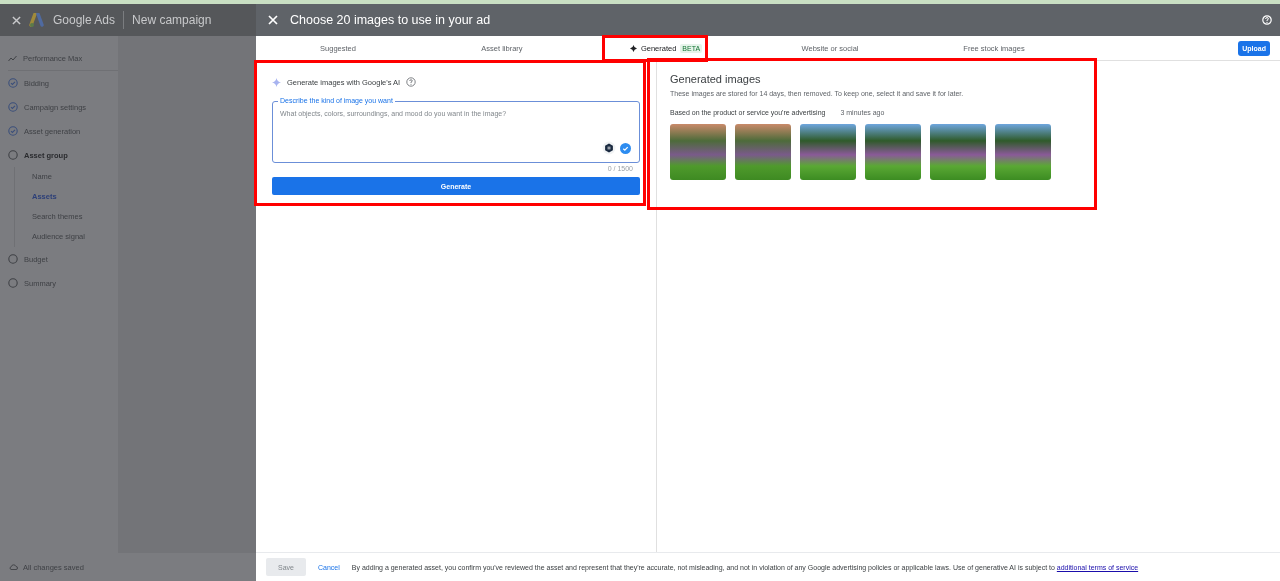  What do you see at coordinates (390, 20) in the screenshot?
I see `dialog-title: Choose 20 images to use in your ad` at bounding box center [390, 20].